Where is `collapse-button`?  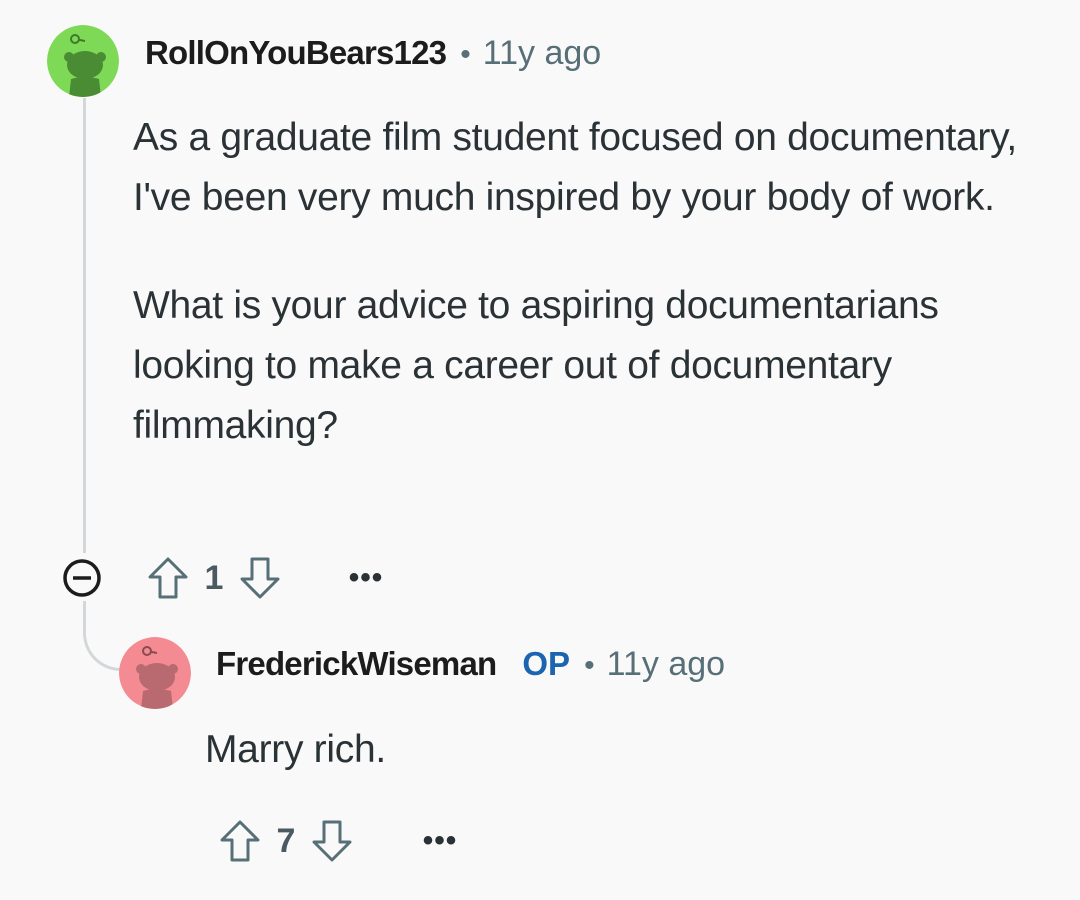 collapse-button is located at coordinates (82, 578).